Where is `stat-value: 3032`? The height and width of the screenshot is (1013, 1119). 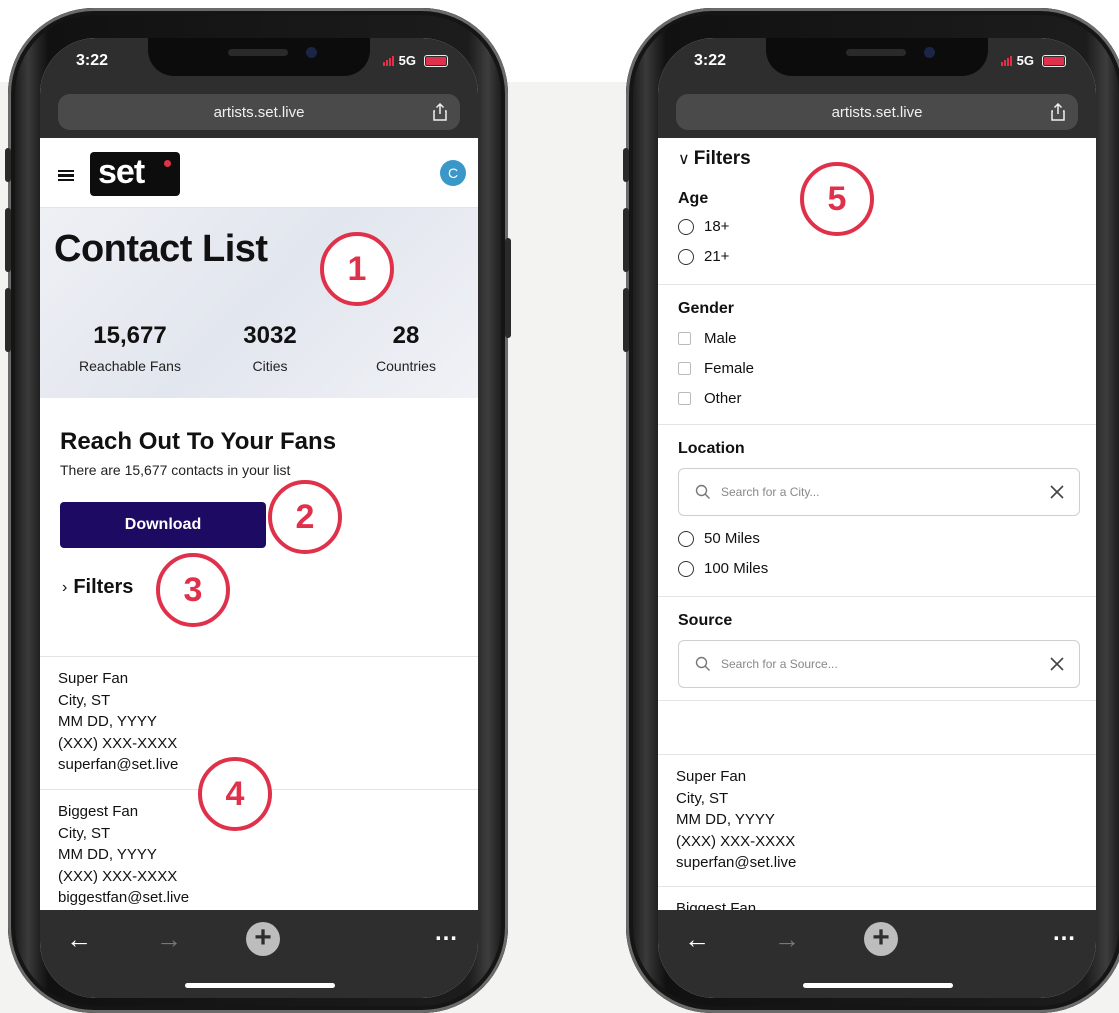
stat-value: 3032 is located at coordinates (270, 335).